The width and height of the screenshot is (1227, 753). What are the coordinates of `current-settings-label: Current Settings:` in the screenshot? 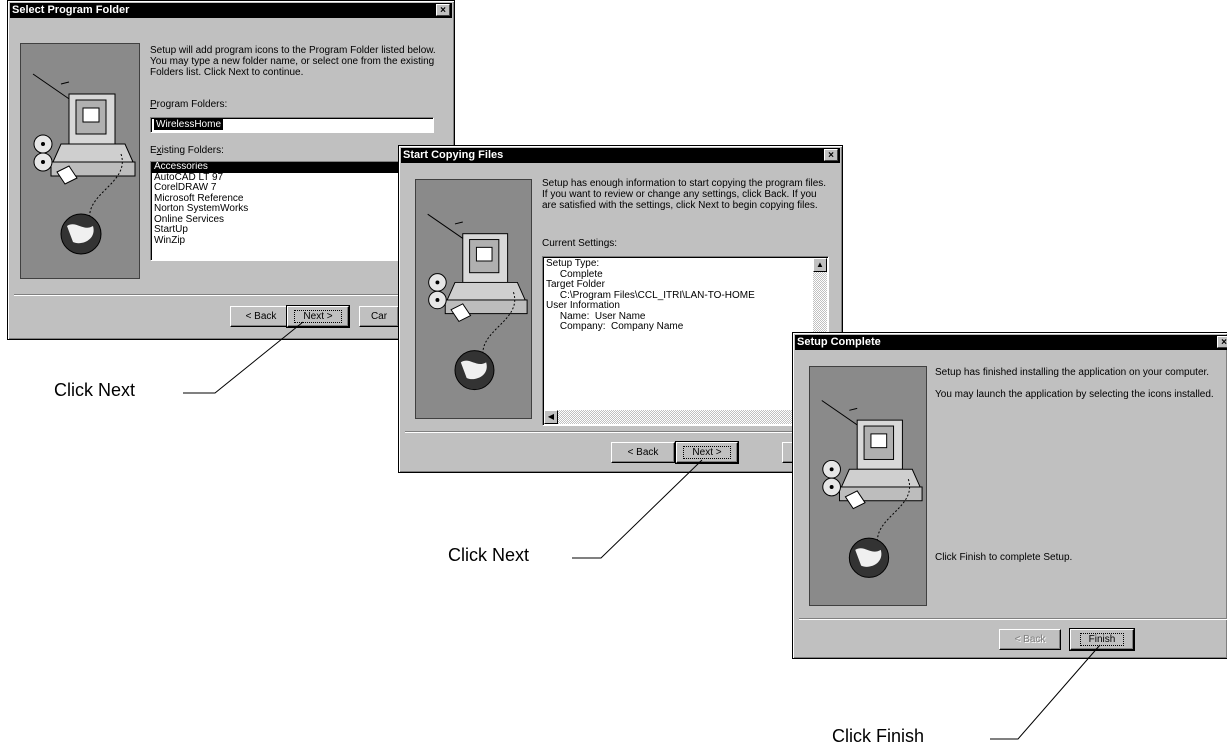 It's located at (580, 243).